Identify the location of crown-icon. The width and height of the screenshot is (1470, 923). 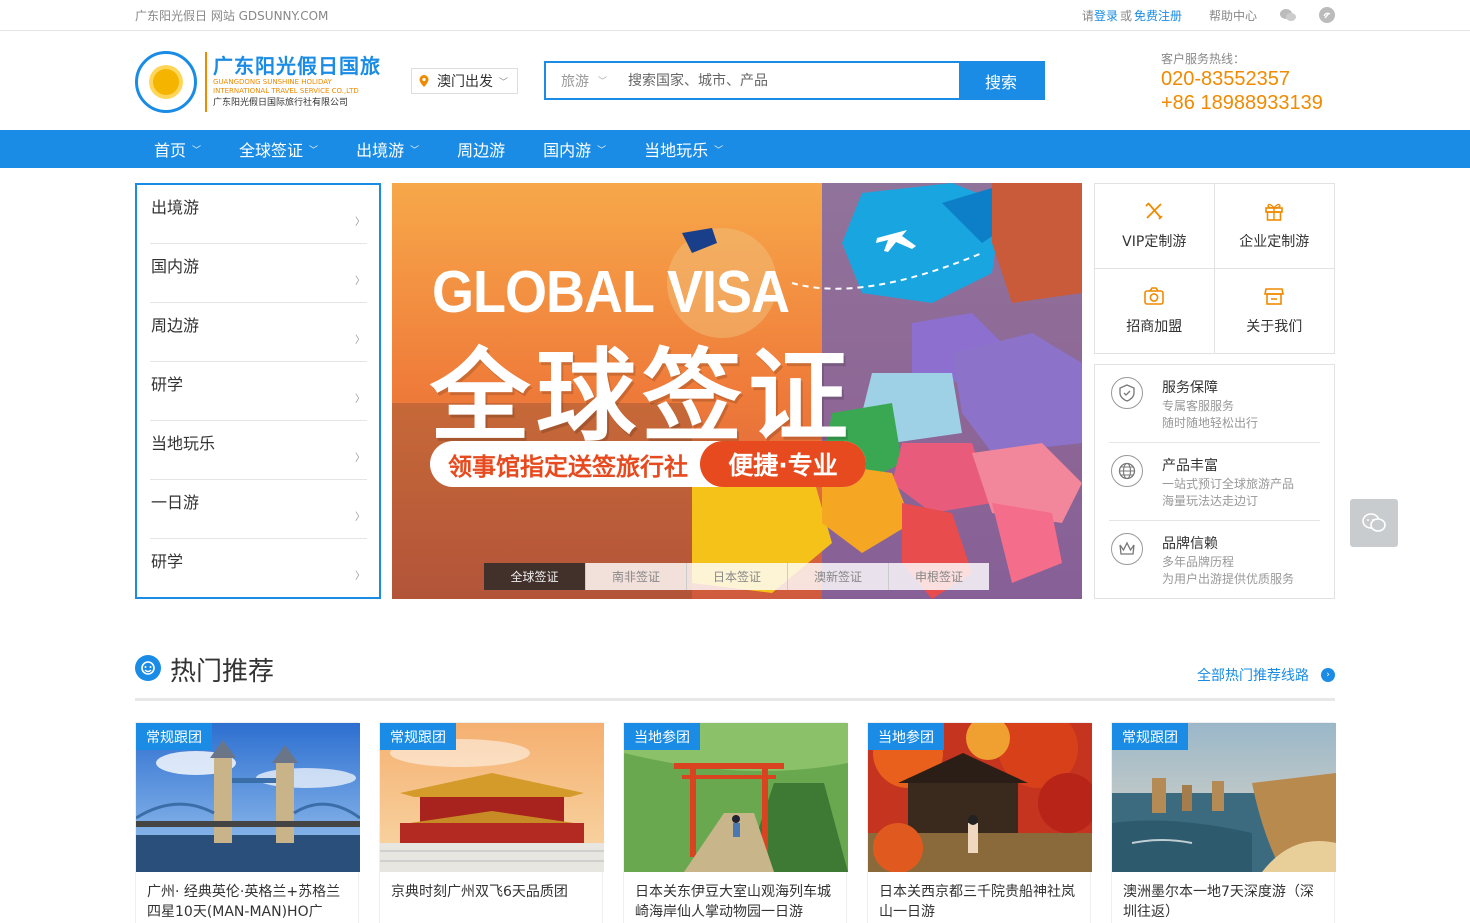
(1127, 549).